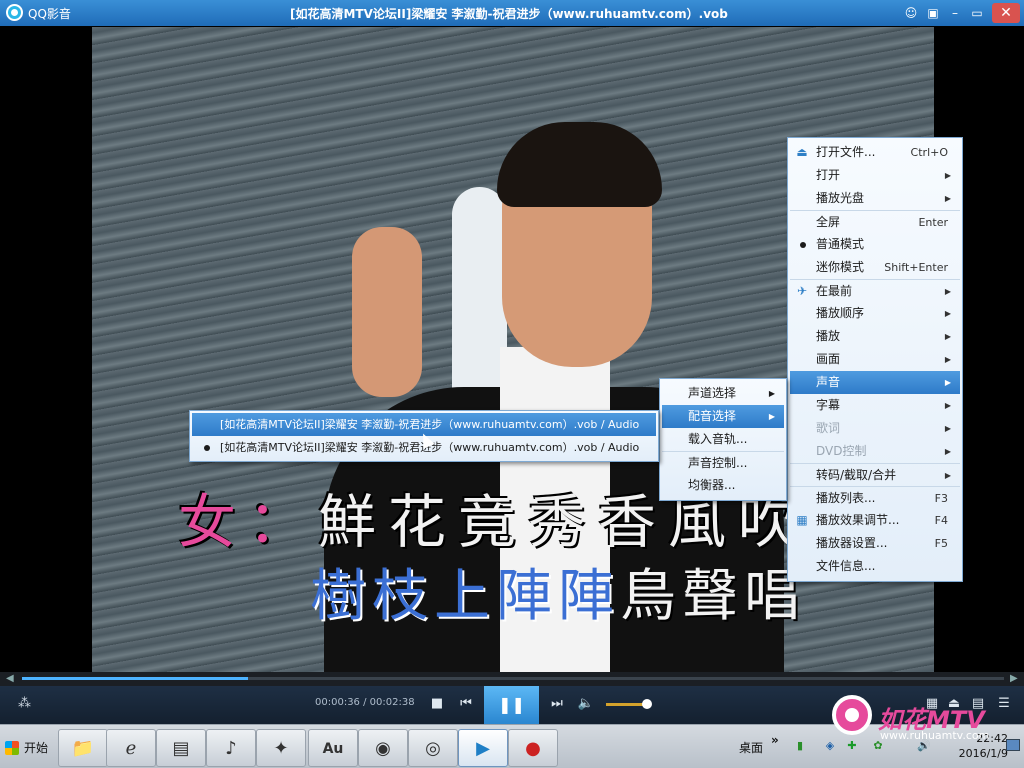 The height and width of the screenshot is (768, 1024). Describe the element at coordinates (333, 748) in the screenshot. I see `audition-icon: Au` at that location.